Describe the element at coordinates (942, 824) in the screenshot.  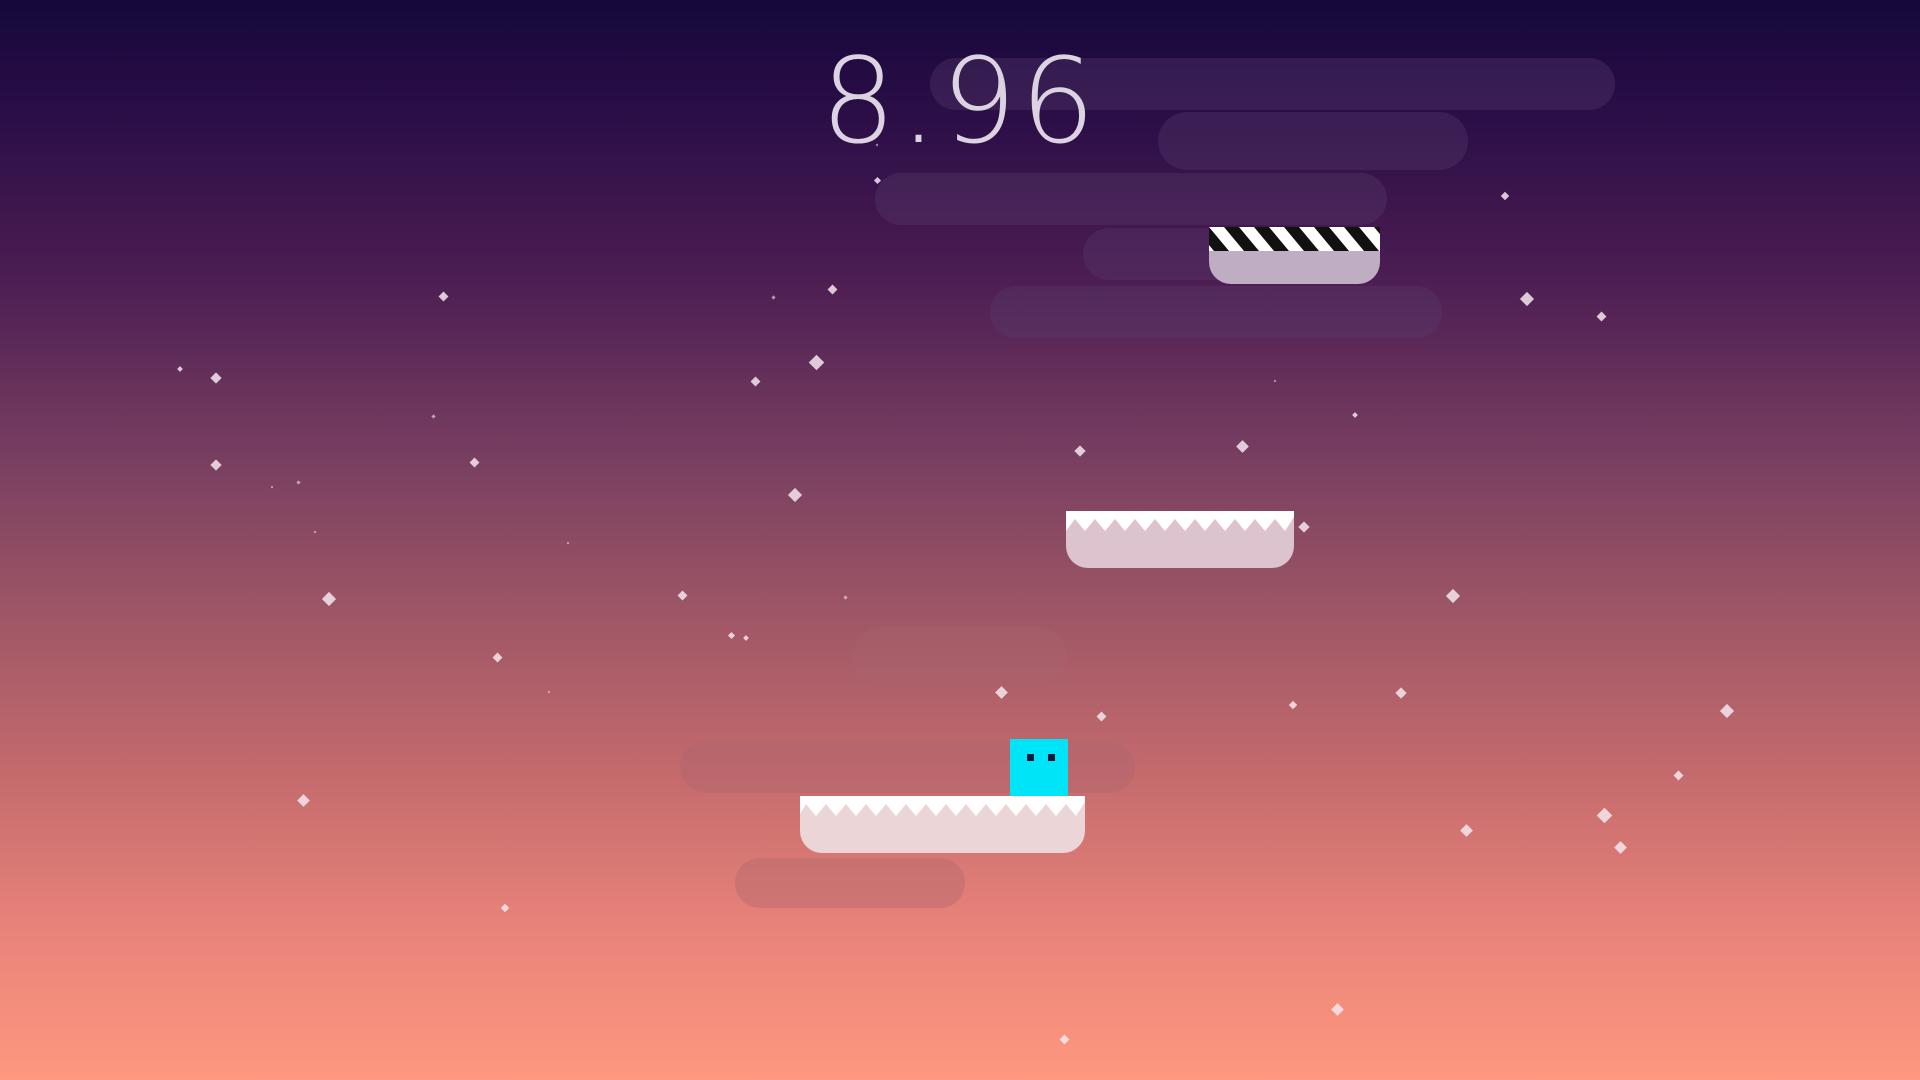
I see `spiky-platform-bottom` at that location.